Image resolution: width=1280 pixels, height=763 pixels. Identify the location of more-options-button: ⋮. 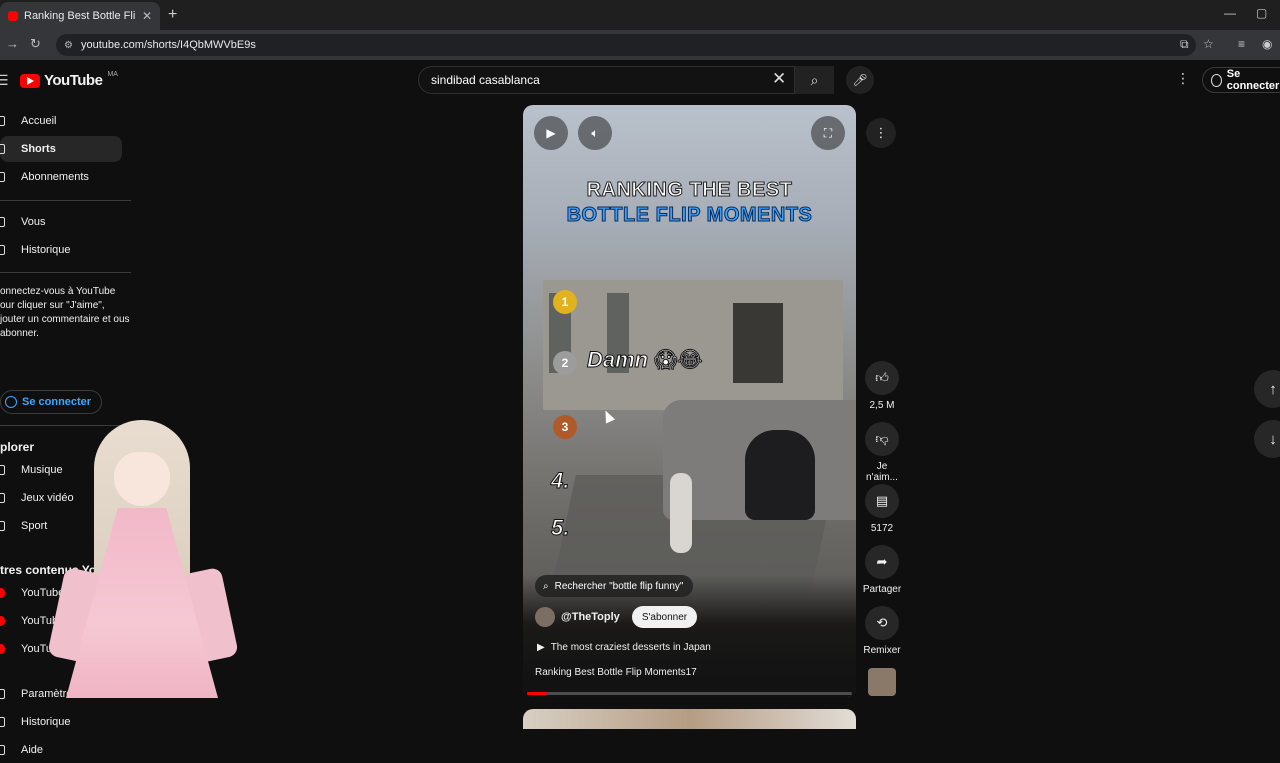
(881, 133).